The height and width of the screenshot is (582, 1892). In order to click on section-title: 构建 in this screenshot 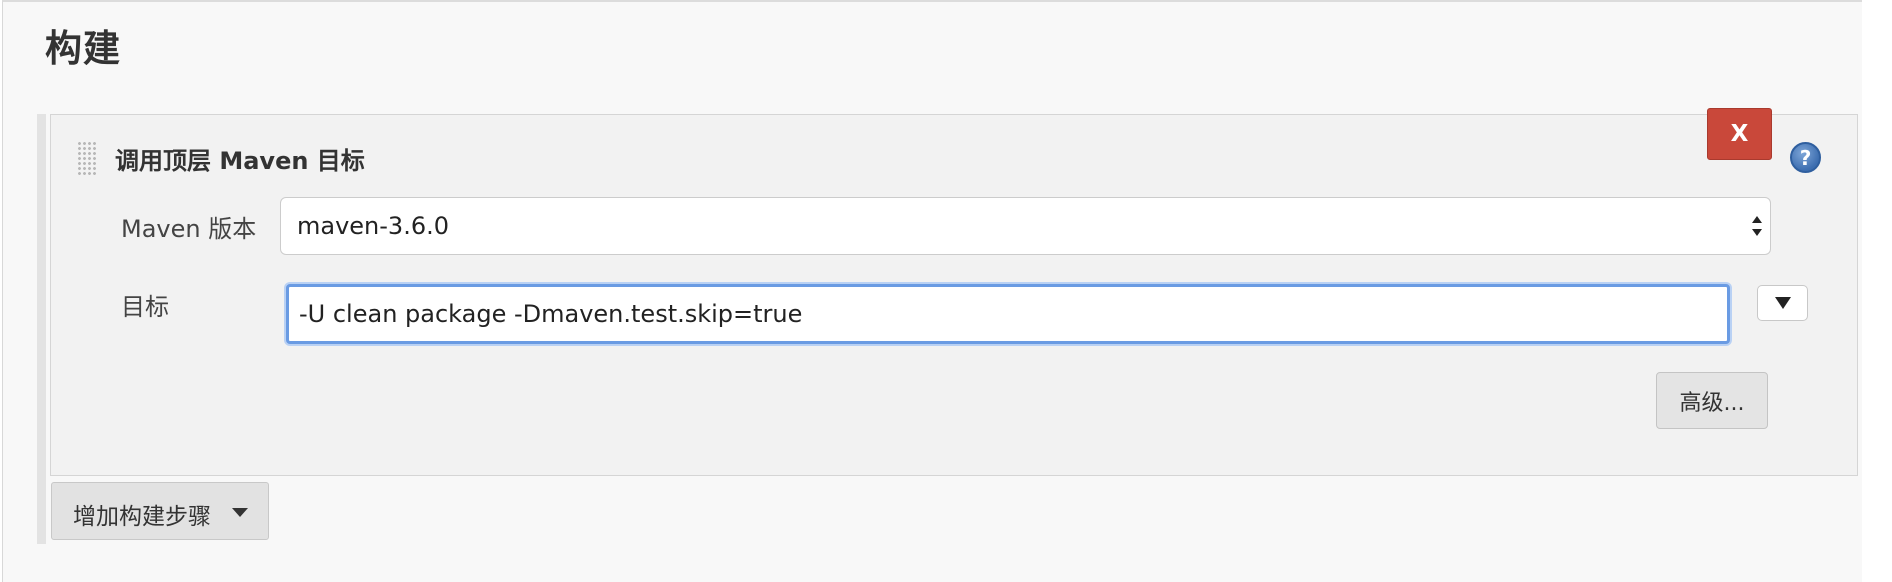, I will do `click(83, 48)`.